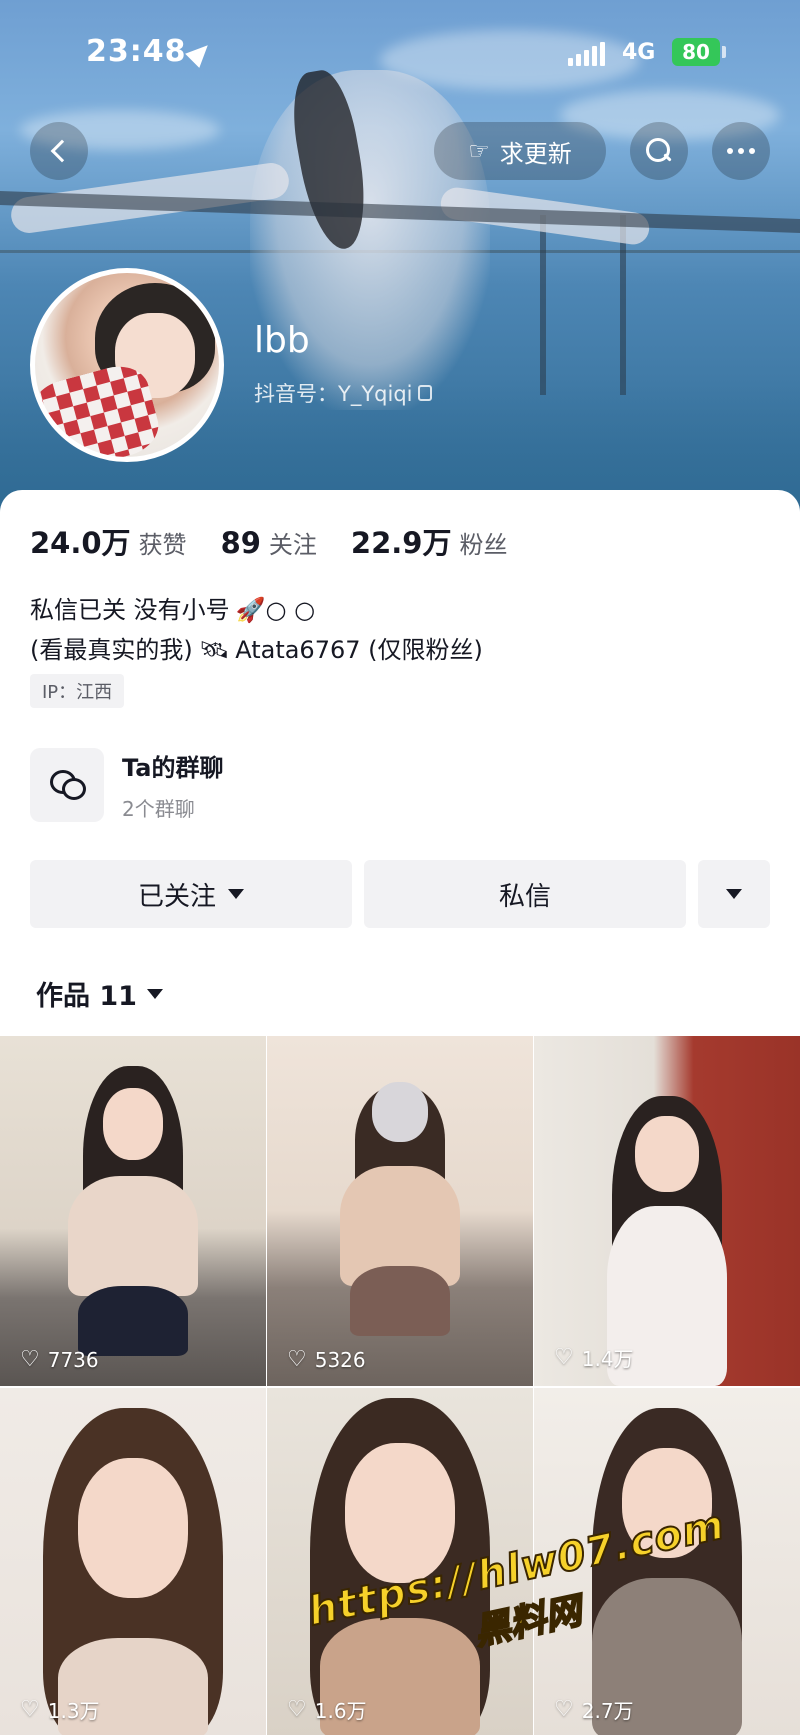 This screenshot has width=800, height=1735. I want to click on stat-followers: 22.9万 粉丝, so click(429, 541).